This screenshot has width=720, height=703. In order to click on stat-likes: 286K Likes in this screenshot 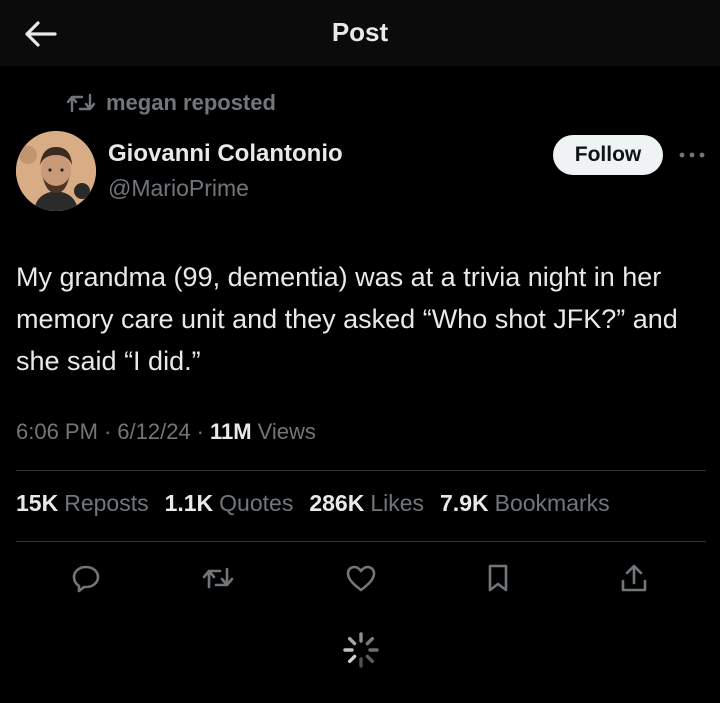, I will do `click(366, 503)`.